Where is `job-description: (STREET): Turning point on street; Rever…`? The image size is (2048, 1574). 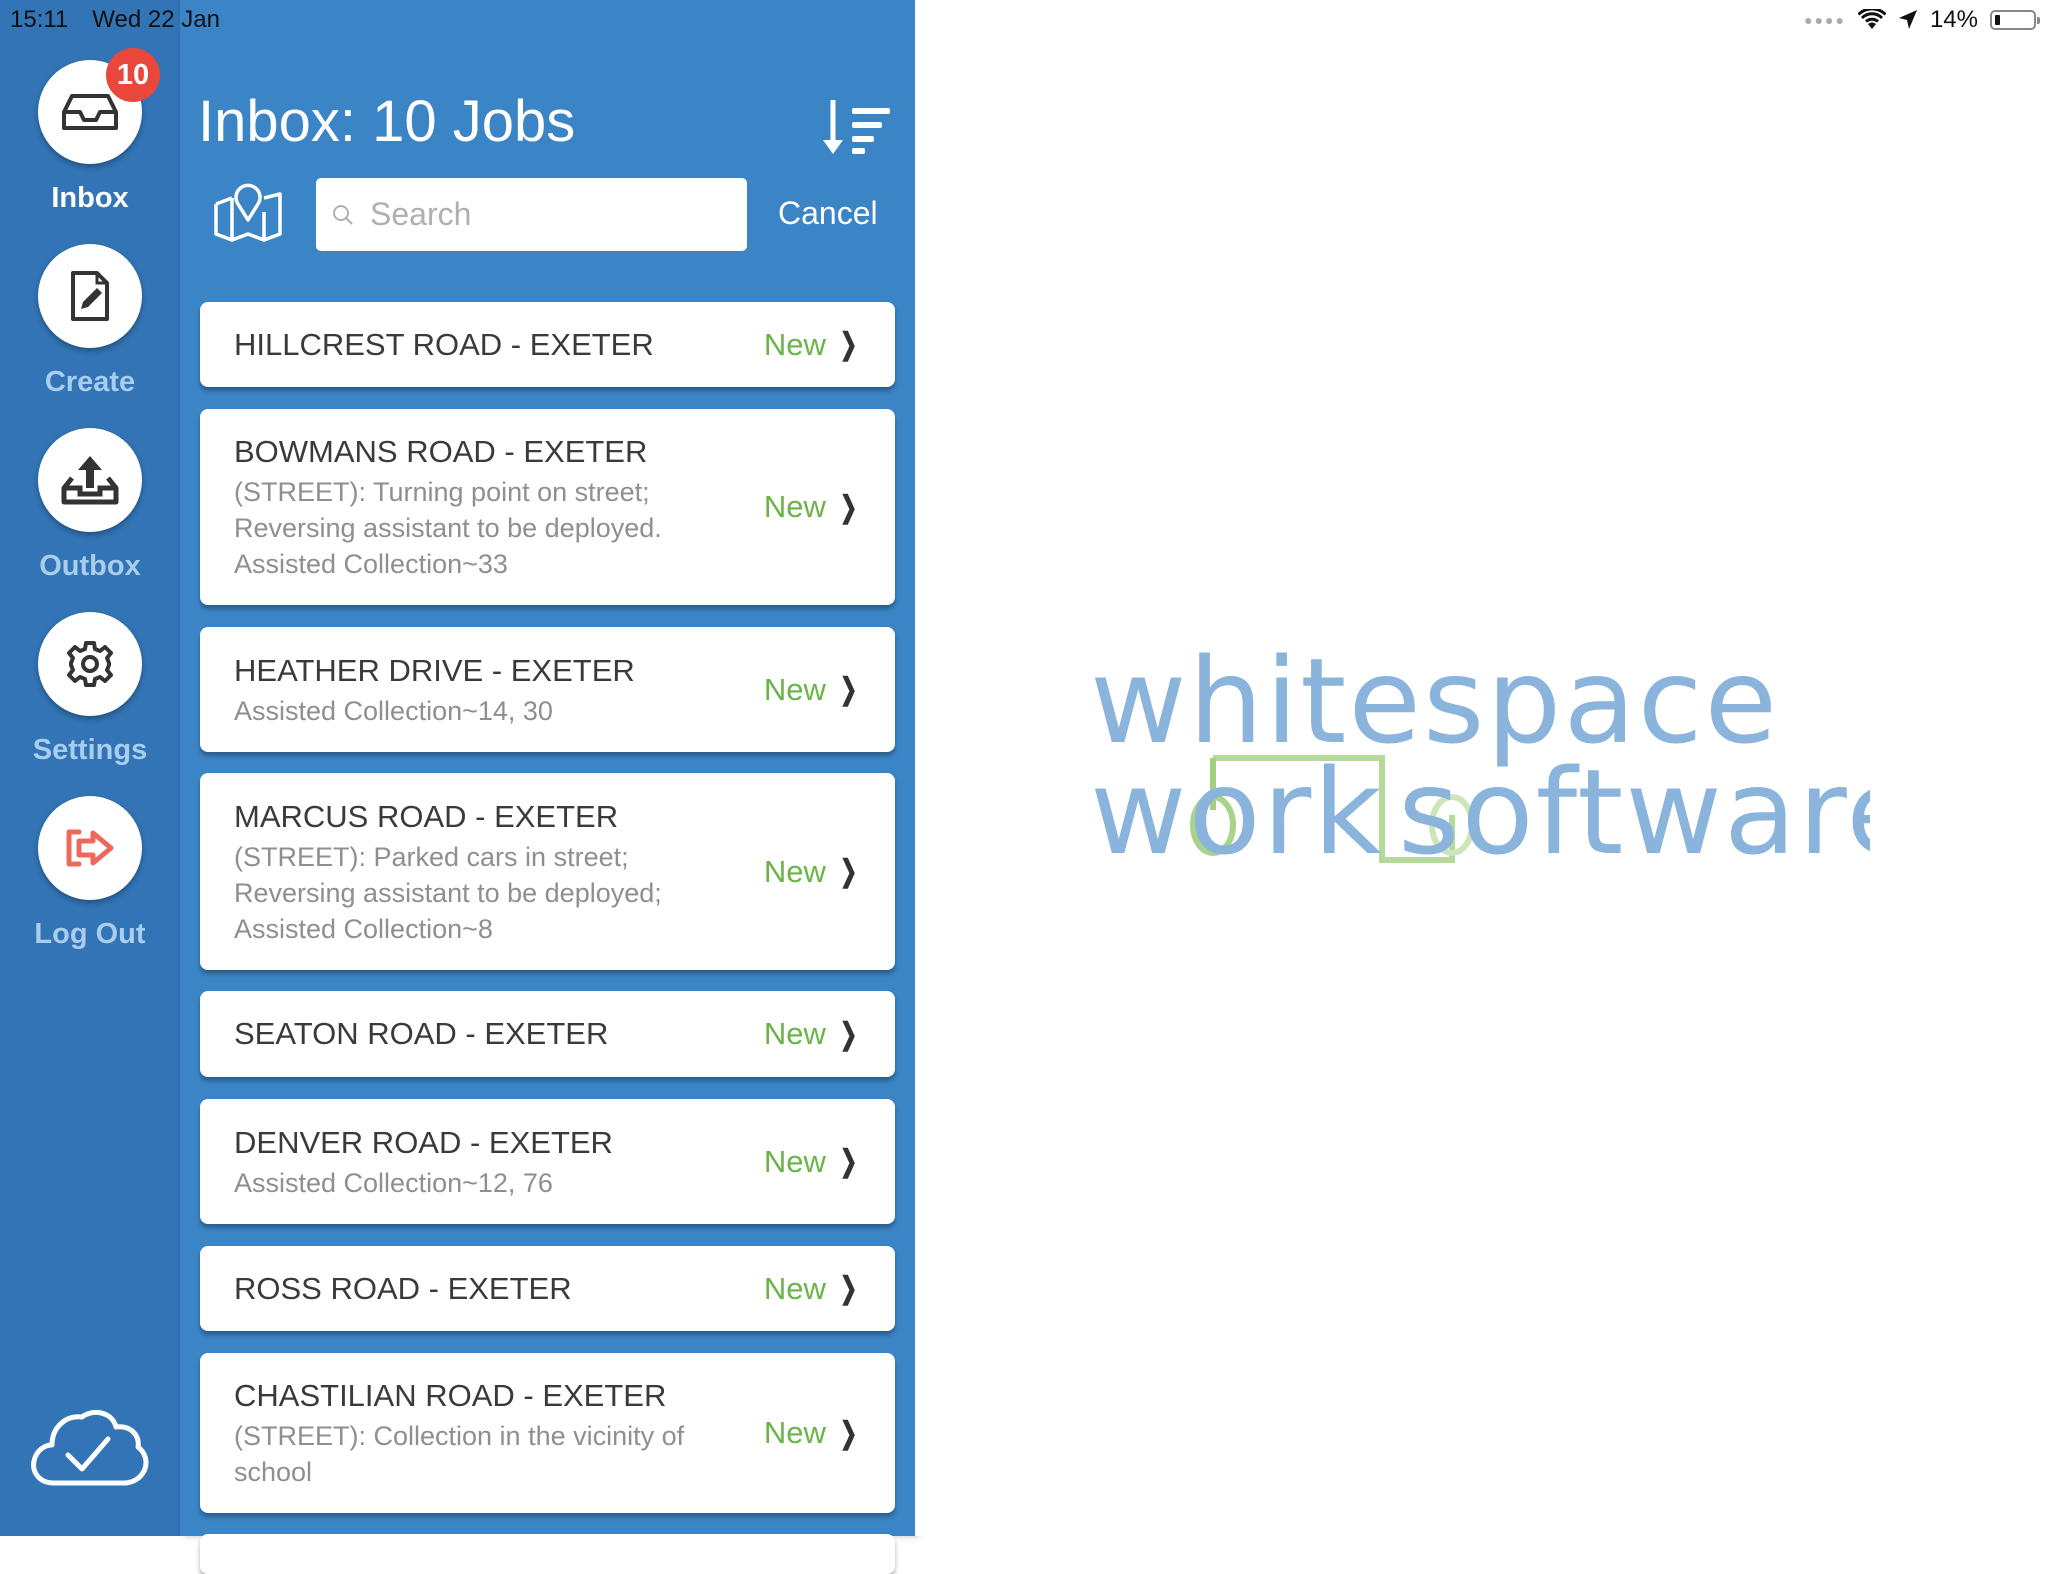 job-description: (STREET): Turning point on street; Rever… is located at coordinates (448, 528).